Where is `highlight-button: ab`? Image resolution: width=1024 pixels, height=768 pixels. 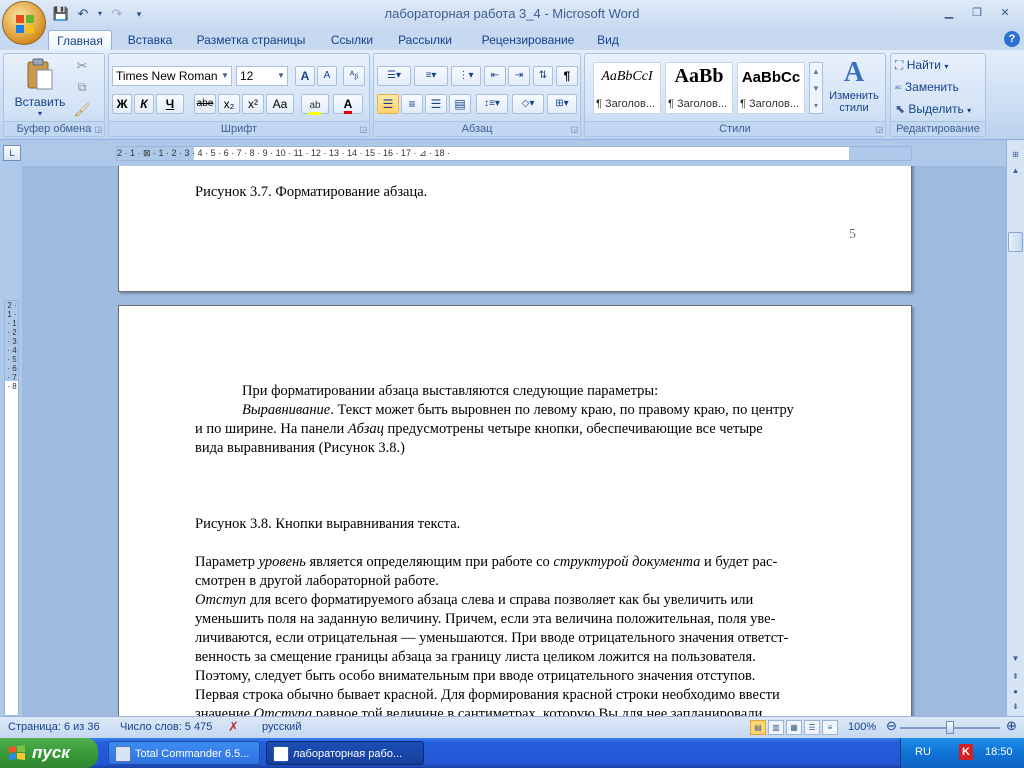 highlight-button: ab is located at coordinates (315, 104).